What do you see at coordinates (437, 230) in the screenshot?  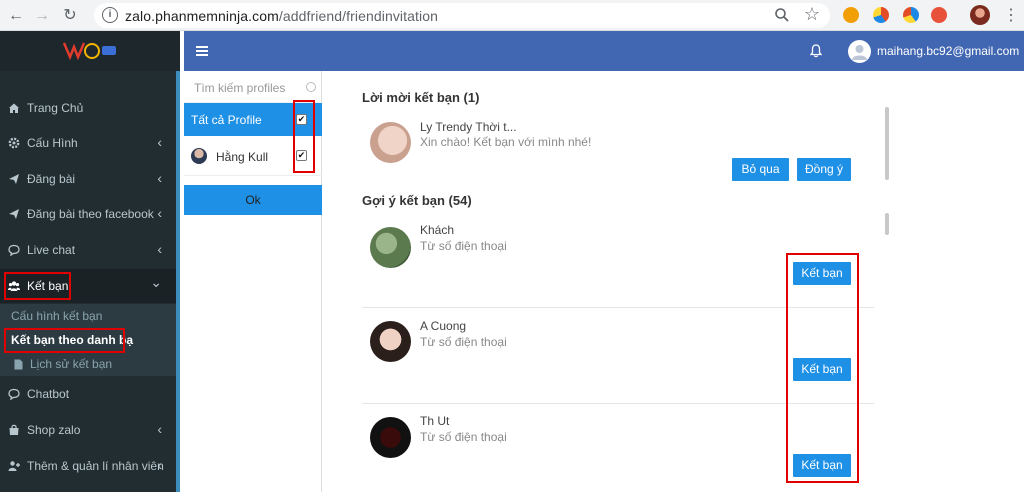 I see `suggestion-name: Khách` at bounding box center [437, 230].